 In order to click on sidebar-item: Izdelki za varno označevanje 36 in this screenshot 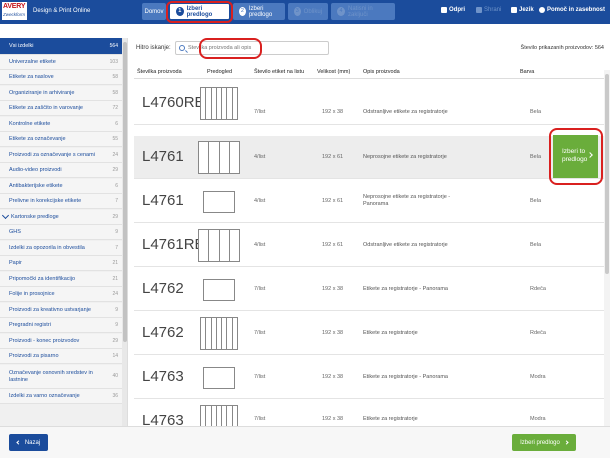, I will do `click(61, 396)`.